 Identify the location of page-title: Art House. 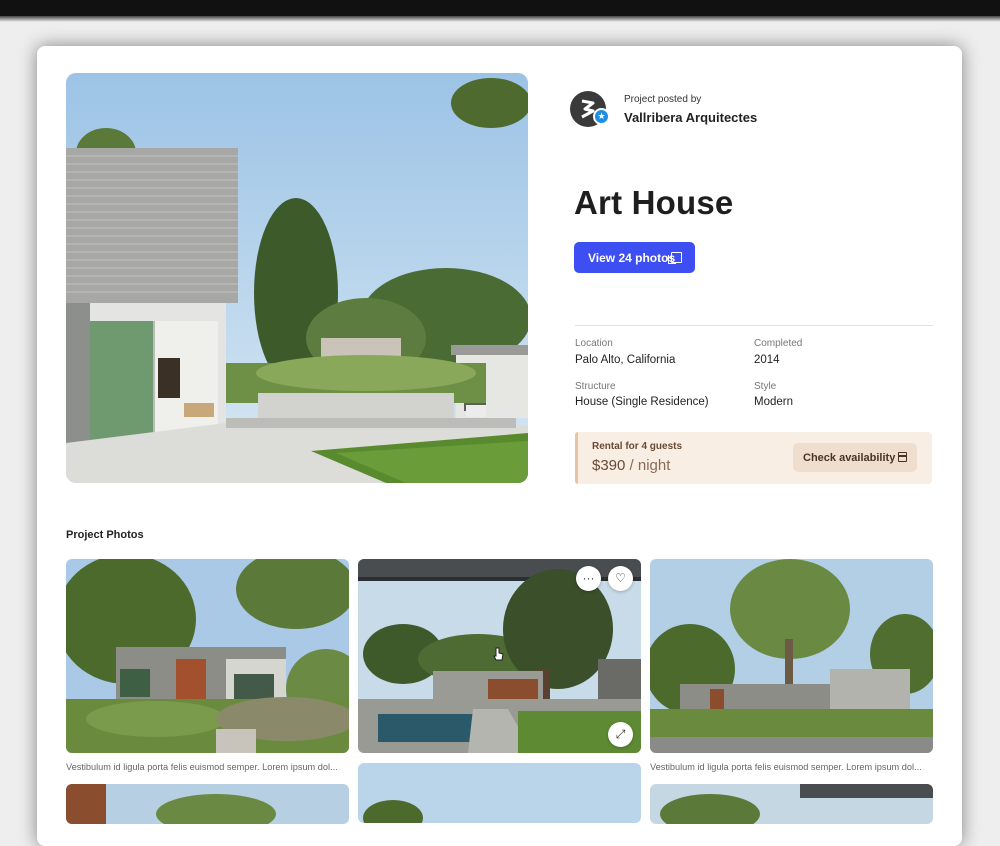
(654, 202).